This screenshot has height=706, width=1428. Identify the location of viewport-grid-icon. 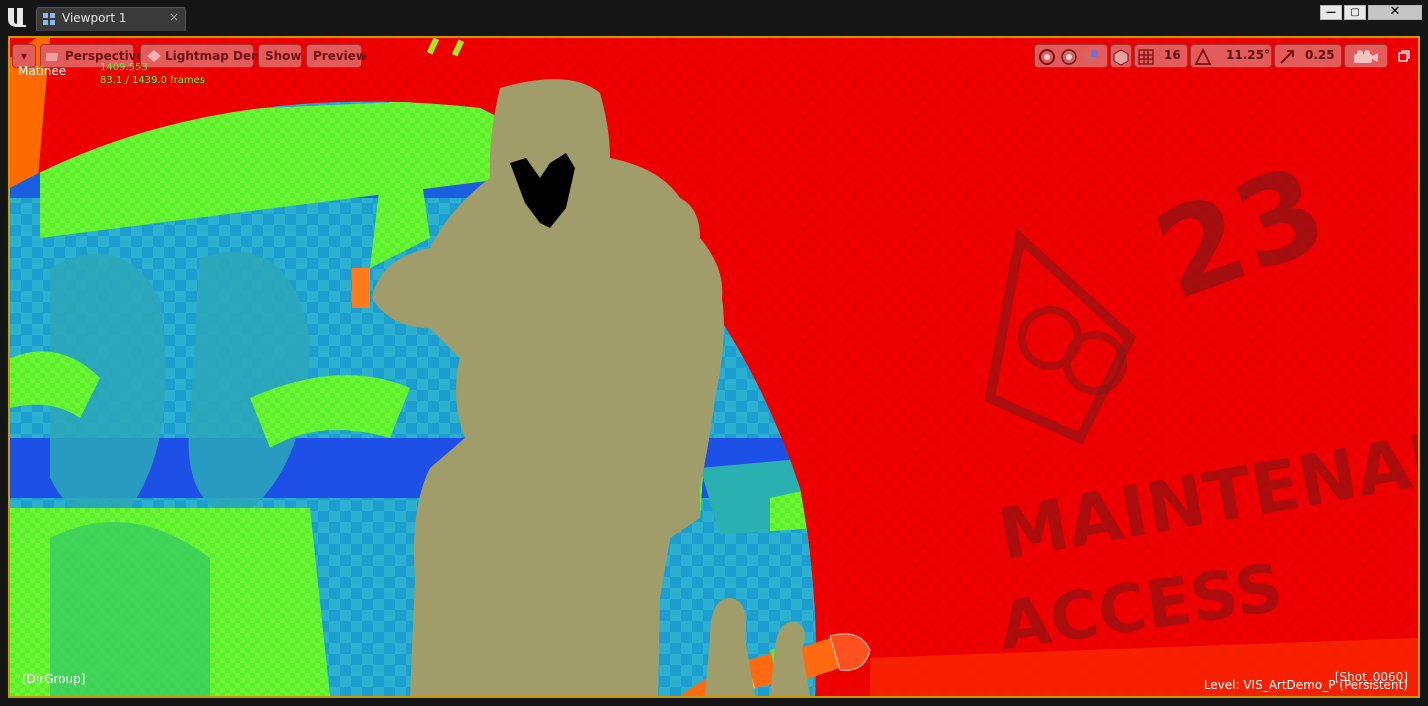
(49, 19).